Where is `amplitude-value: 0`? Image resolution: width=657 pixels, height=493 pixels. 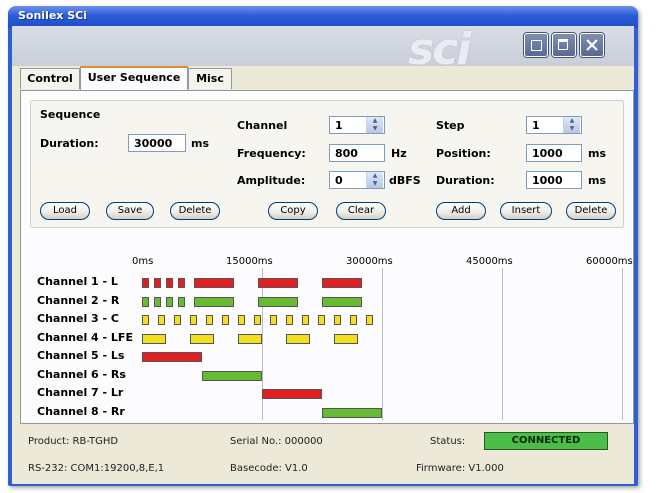 amplitude-value: 0 is located at coordinates (339, 180).